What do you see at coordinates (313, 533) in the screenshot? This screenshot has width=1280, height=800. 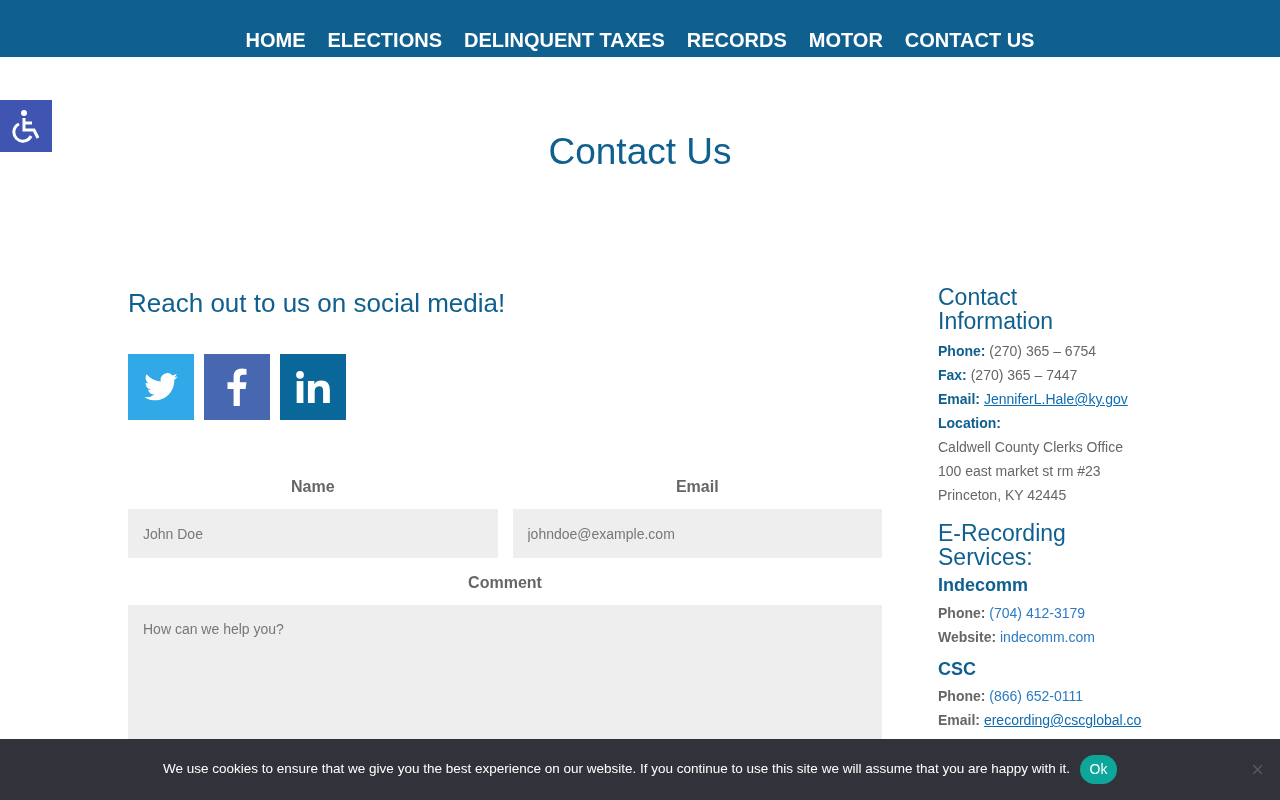 I see `input-field: John Doe` at bounding box center [313, 533].